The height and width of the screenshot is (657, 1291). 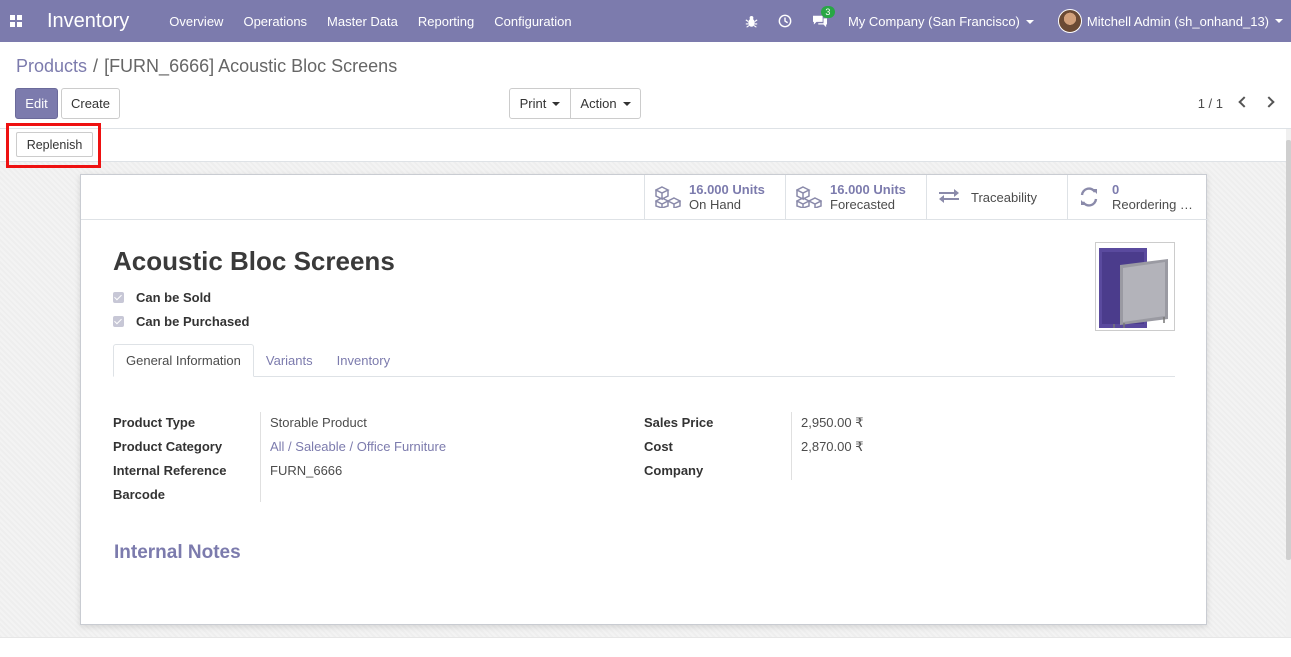 I want to click on forecasted-value: 16.000 Units, so click(x=868, y=189).